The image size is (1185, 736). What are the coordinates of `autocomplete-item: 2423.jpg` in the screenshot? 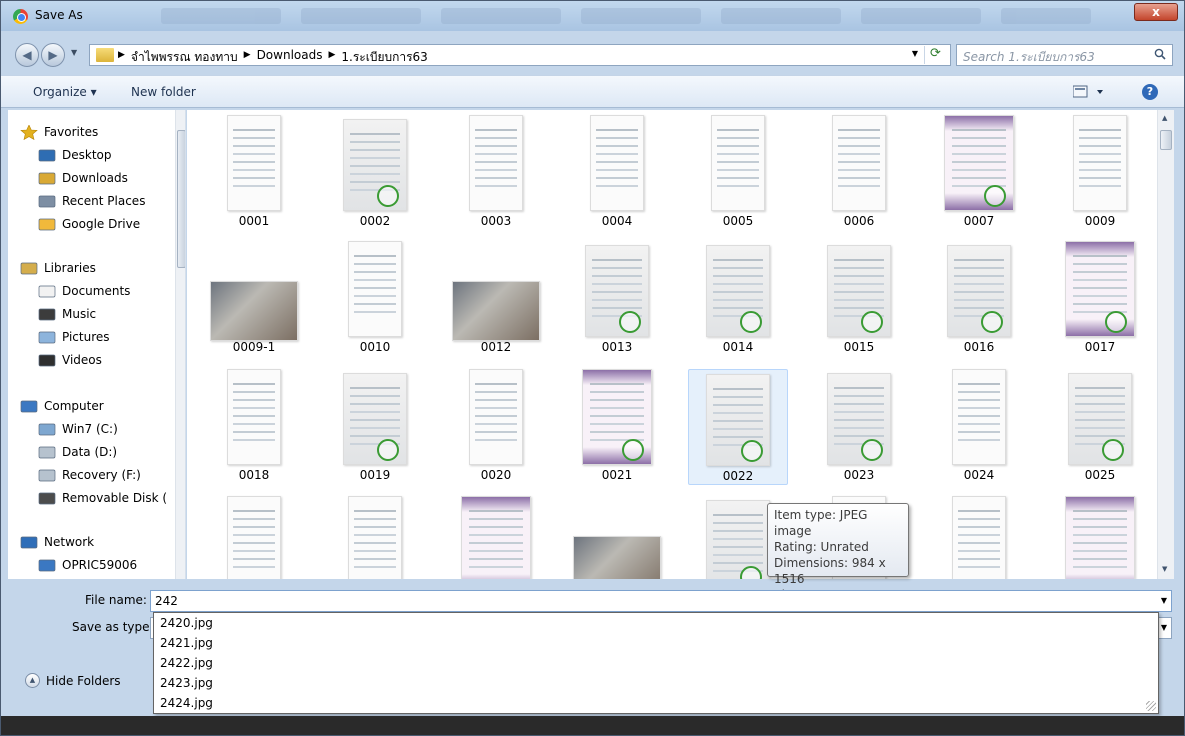 It's located at (656, 683).